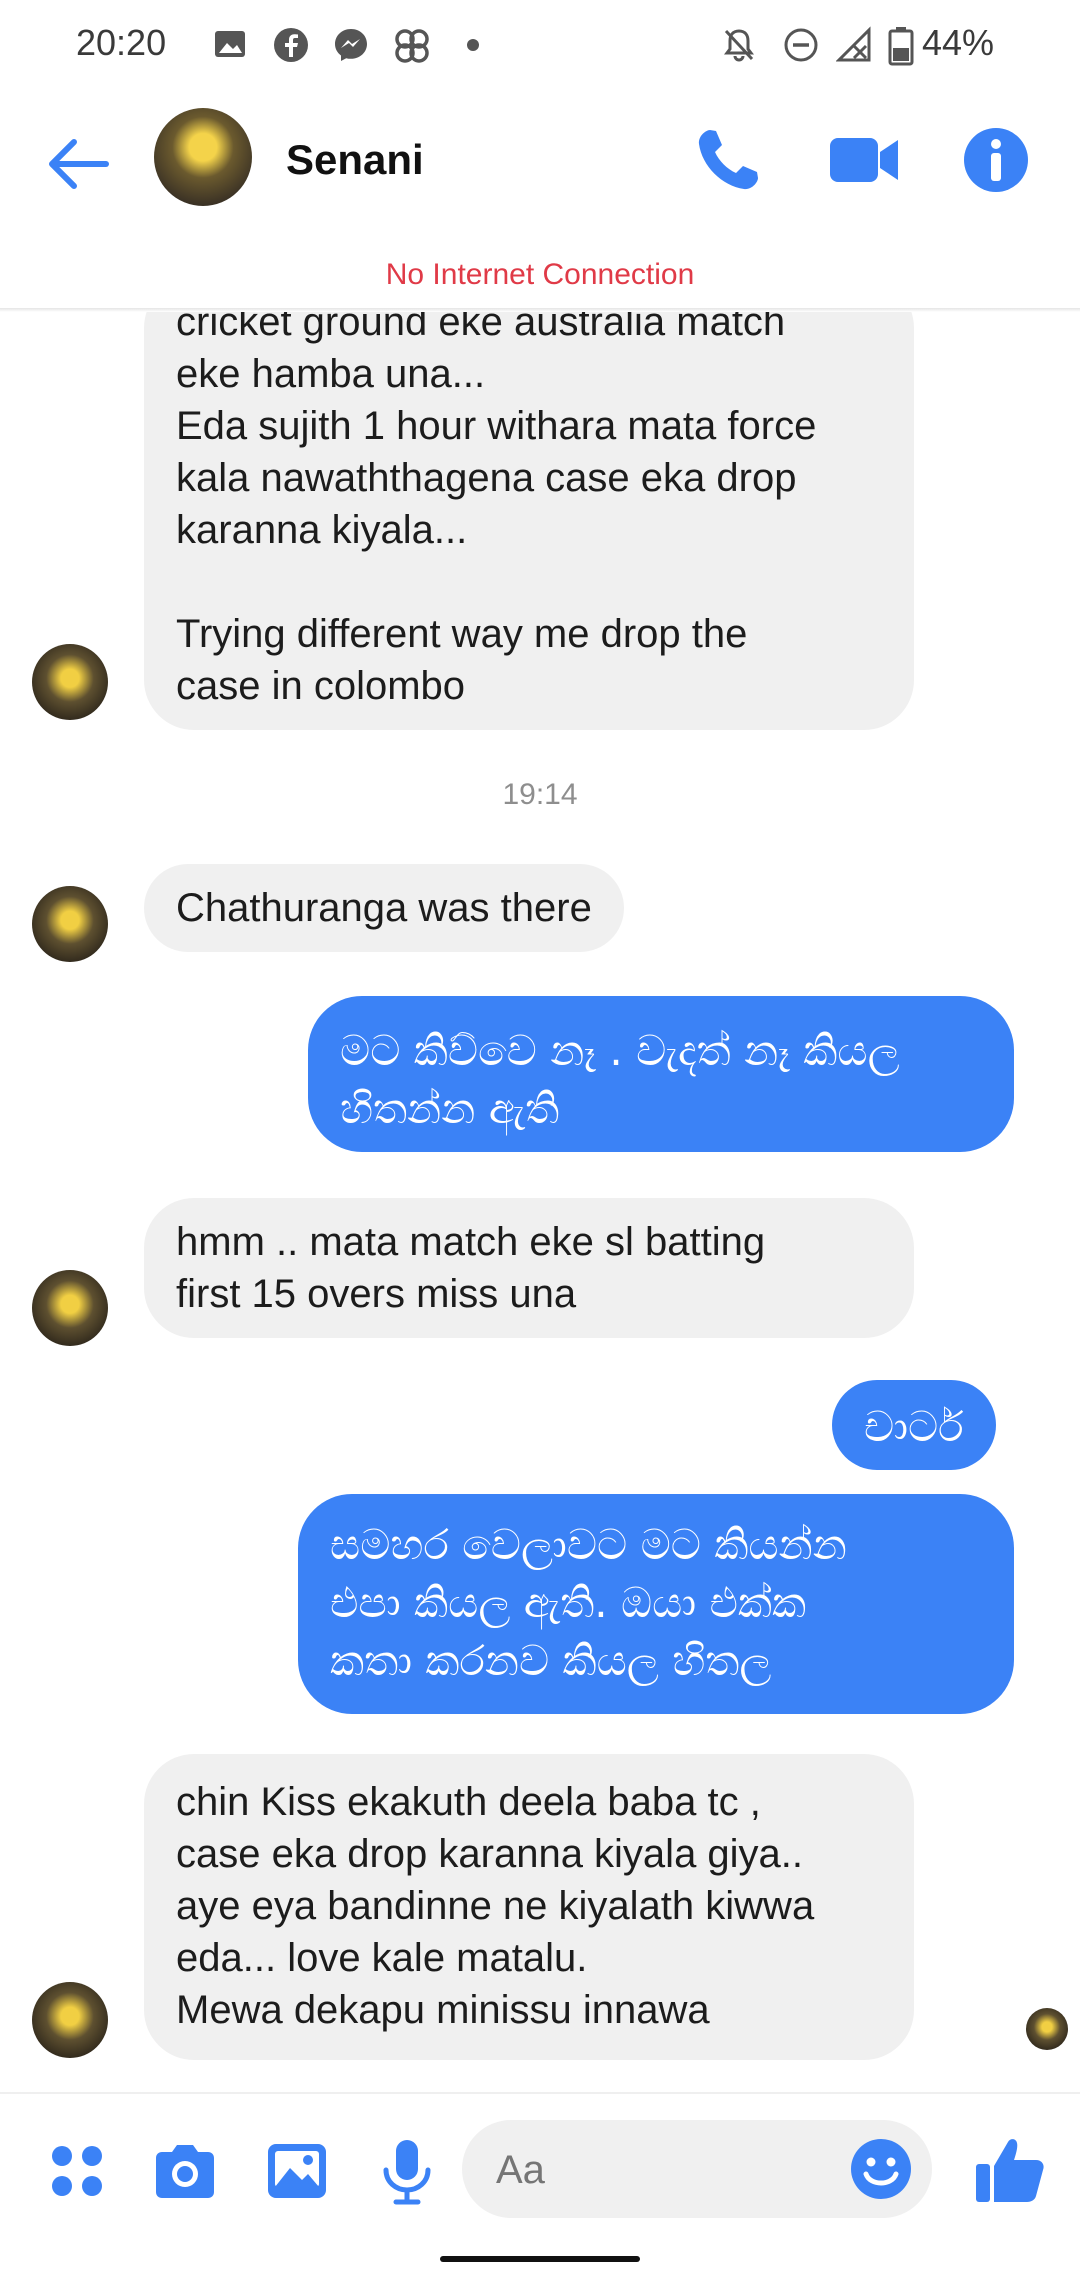 The height and width of the screenshot is (2282, 1080). Describe the element at coordinates (881, 2169) in the screenshot. I see `emoji-icon` at that location.